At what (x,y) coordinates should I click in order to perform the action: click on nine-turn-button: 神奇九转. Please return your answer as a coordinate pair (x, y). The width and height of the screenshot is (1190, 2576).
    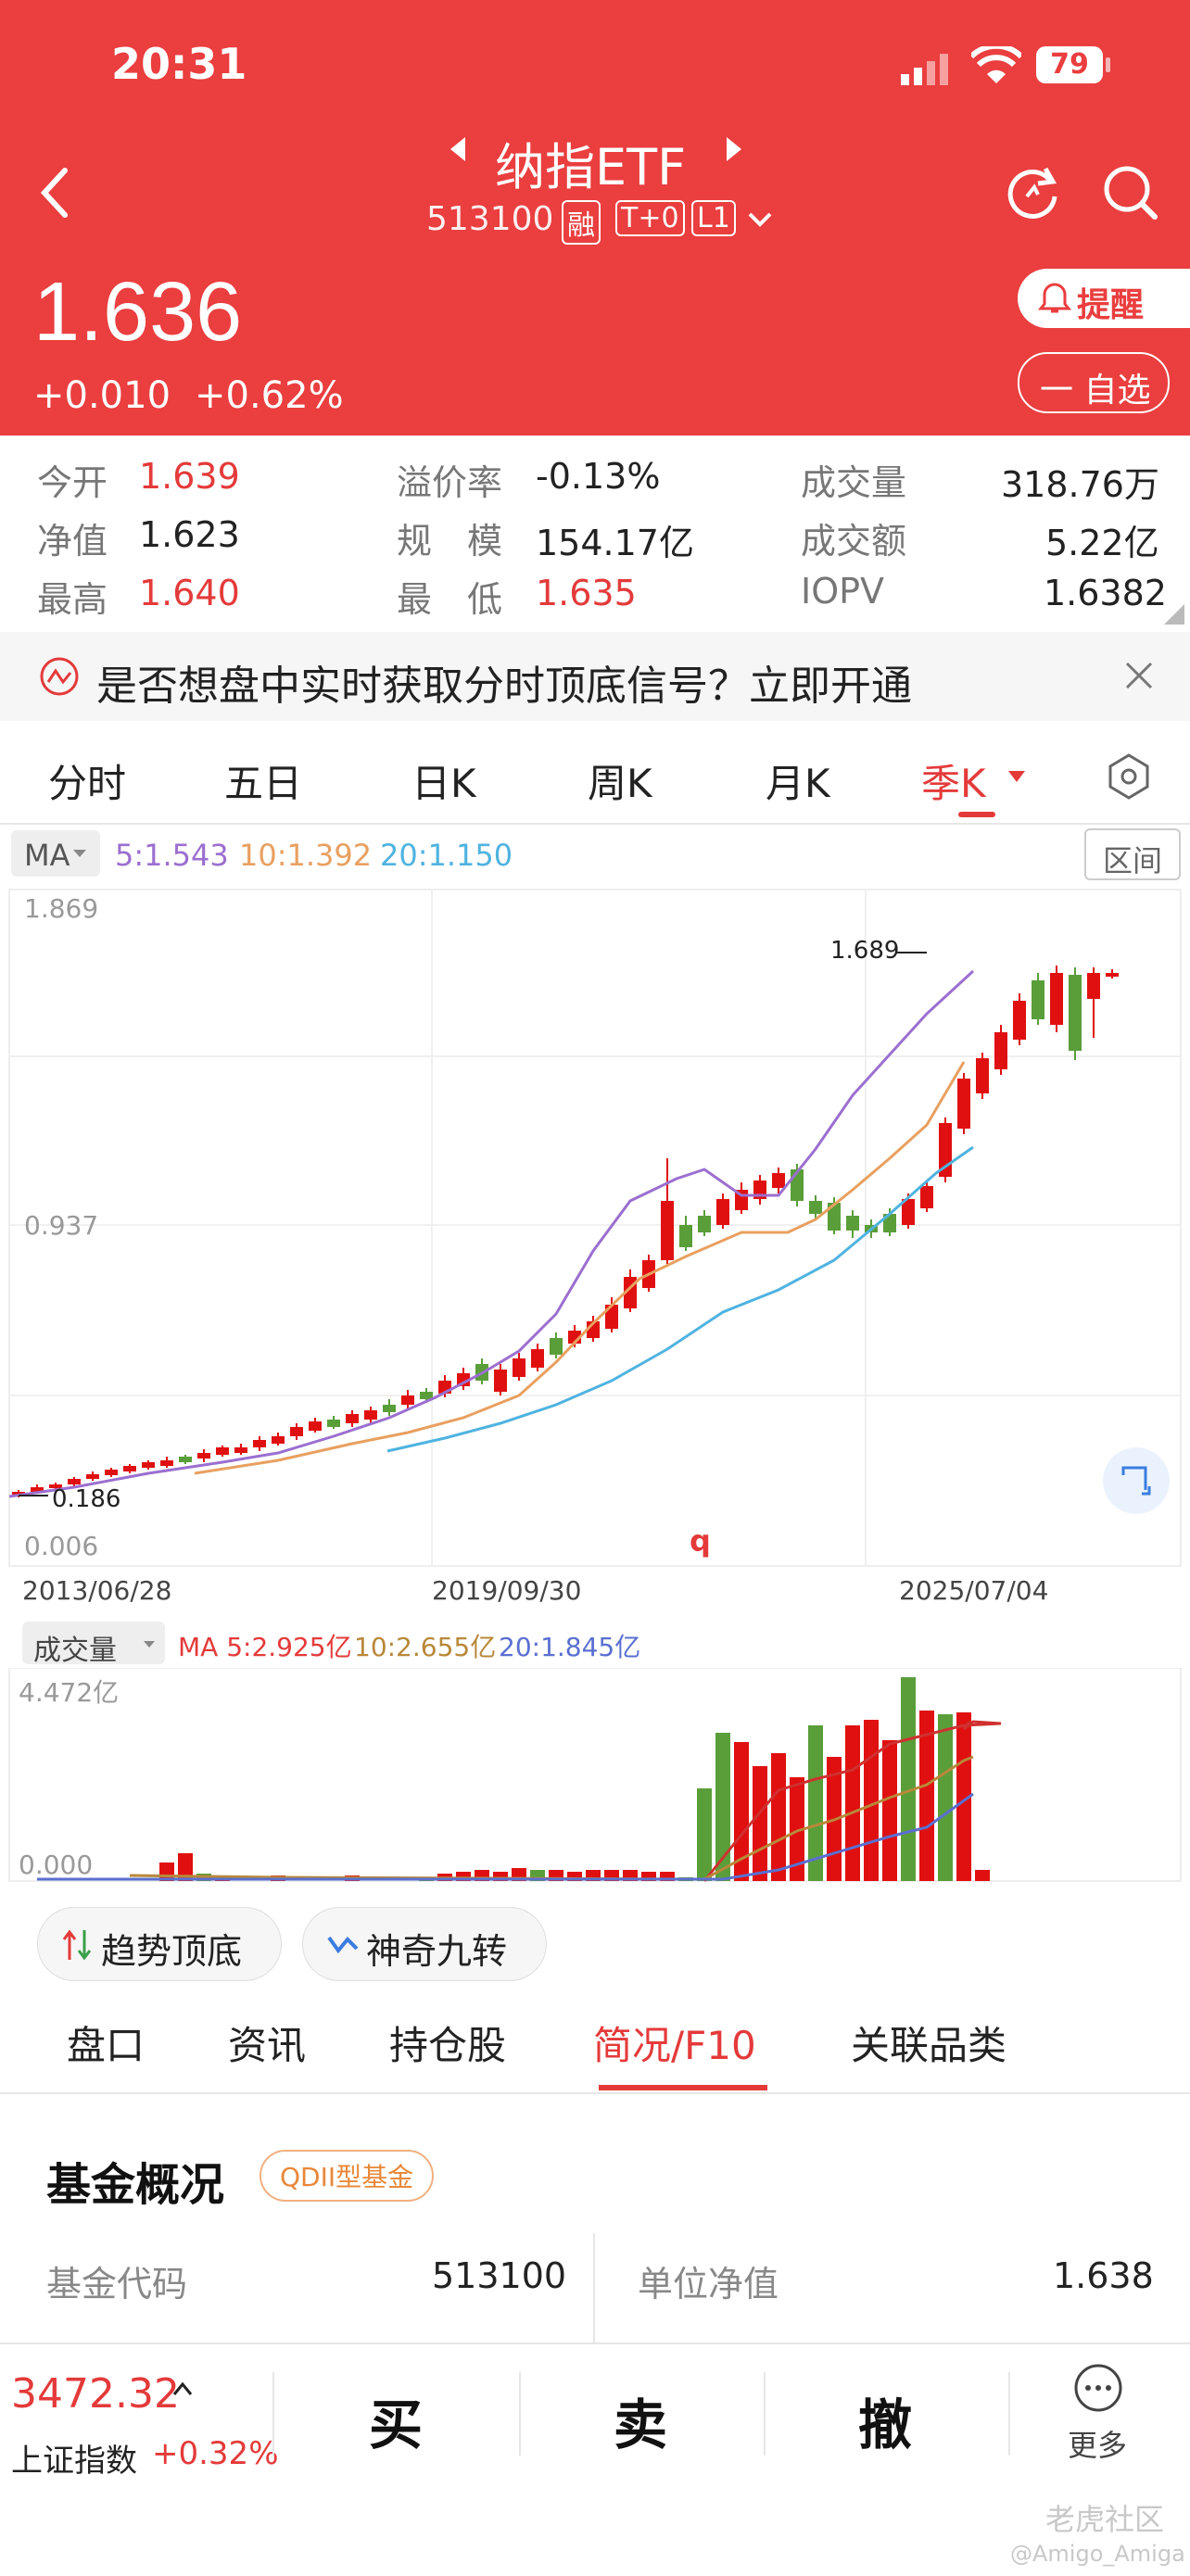
    Looking at the image, I should click on (424, 1944).